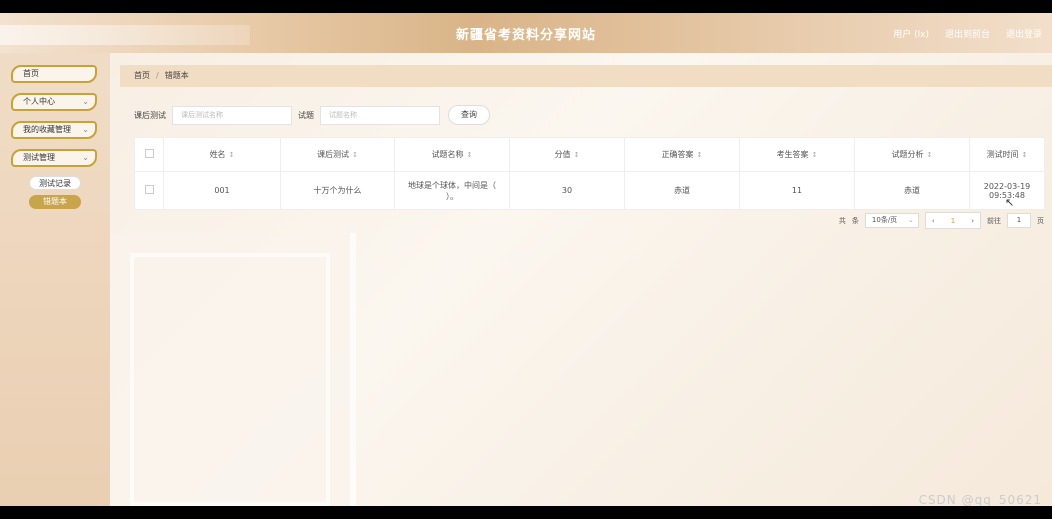 This screenshot has height=519, width=1052. I want to click on column-header: 考生答案 ↕, so click(797, 154).